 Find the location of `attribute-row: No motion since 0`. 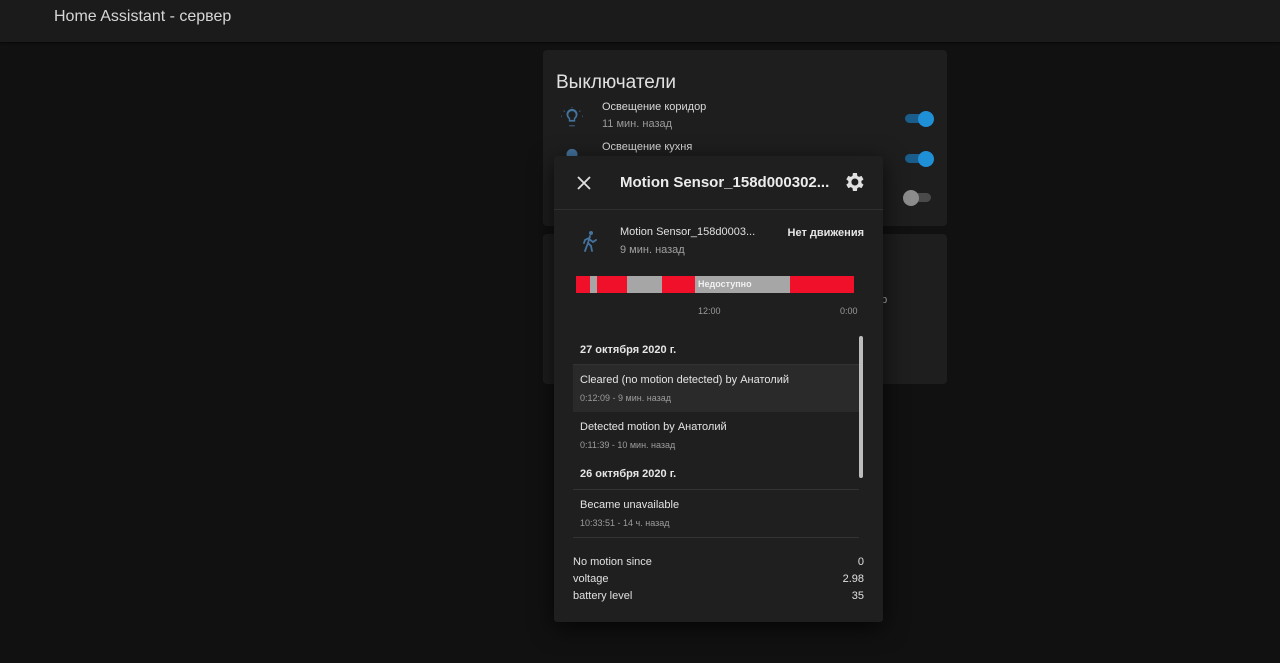

attribute-row: No motion since 0 is located at coordinates (718, 564).